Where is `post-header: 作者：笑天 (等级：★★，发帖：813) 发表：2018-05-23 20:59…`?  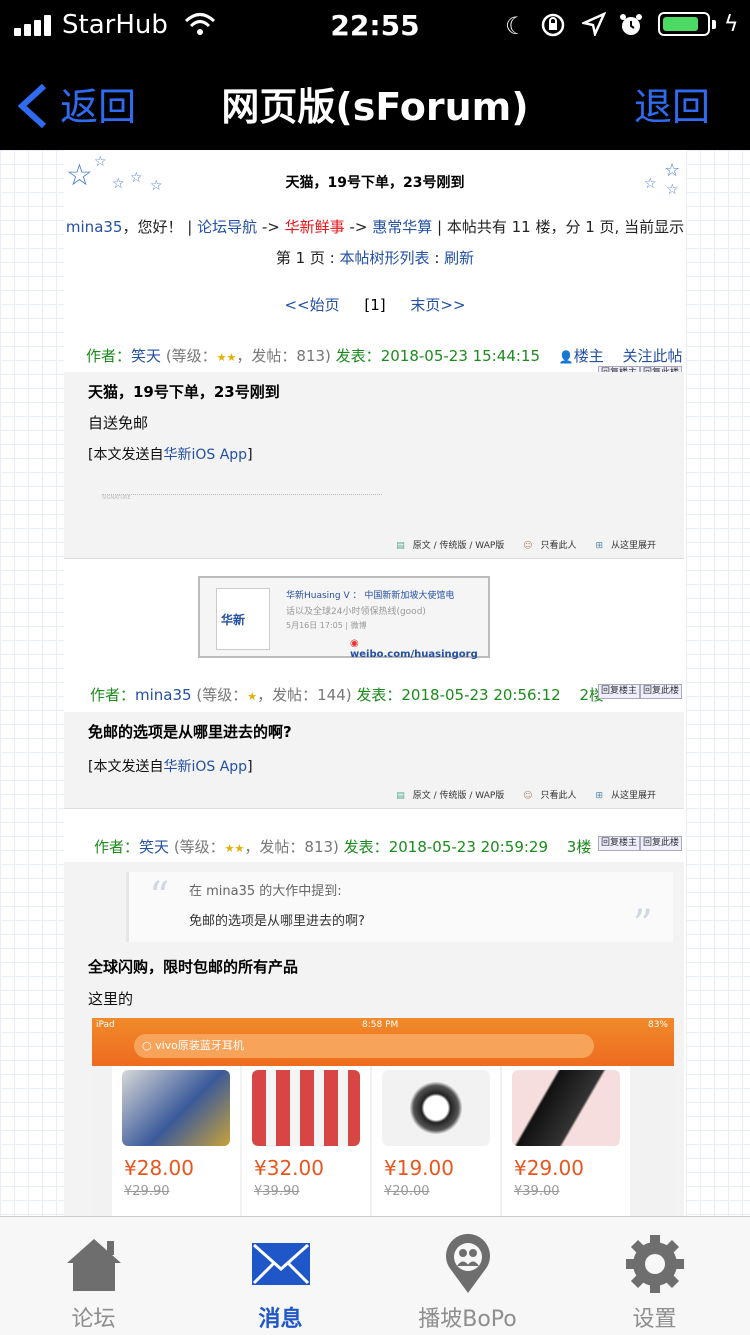 post-header: 作者：笑天 (等级：★★，发帖：813) 发表：2018-05-23 20:59… is located at coordinates (342, 846).